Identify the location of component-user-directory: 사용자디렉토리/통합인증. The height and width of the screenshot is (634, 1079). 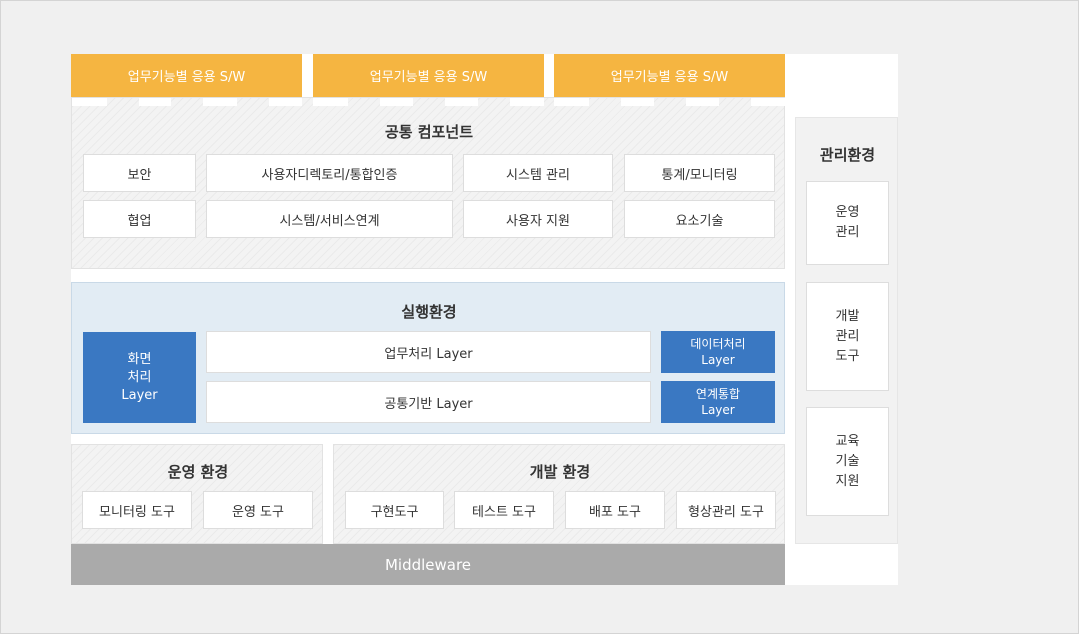
(329, 173).